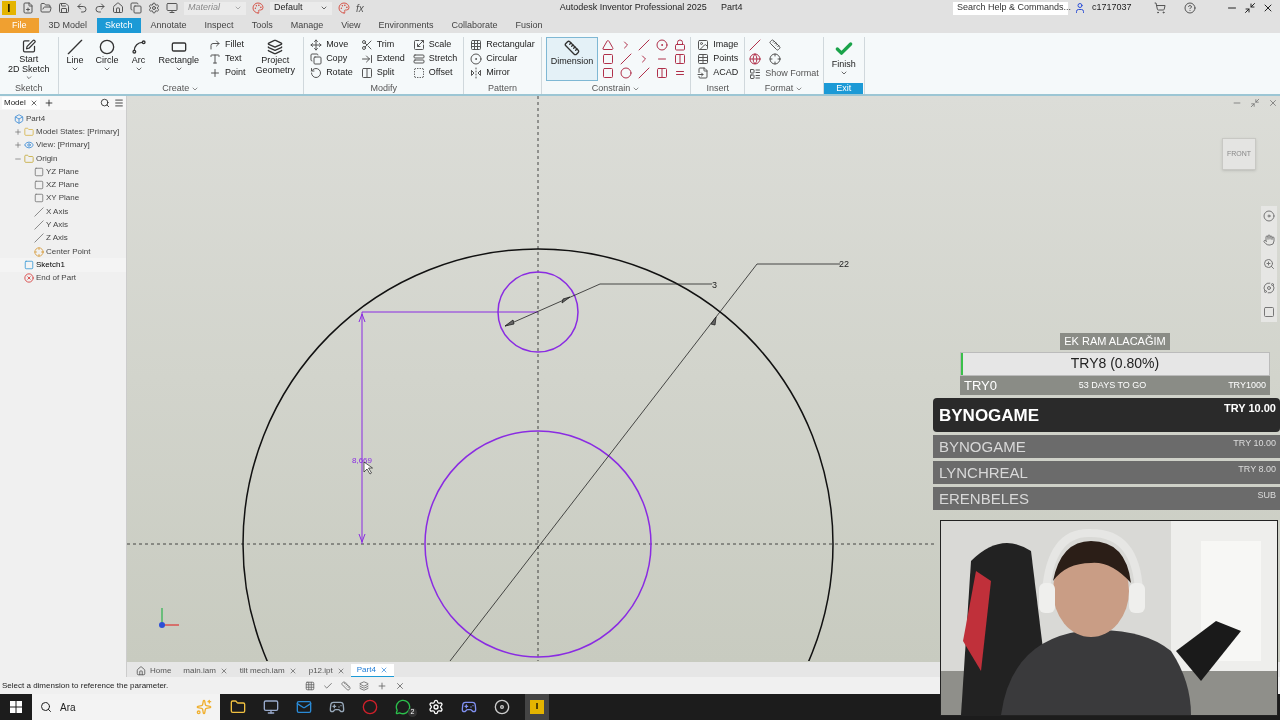 The image size is (1280, 720). What do you see at coordinates (326, 670) in the screenshot?
I see `document-tab: p12.ipt` at bounding box center [326, 670].